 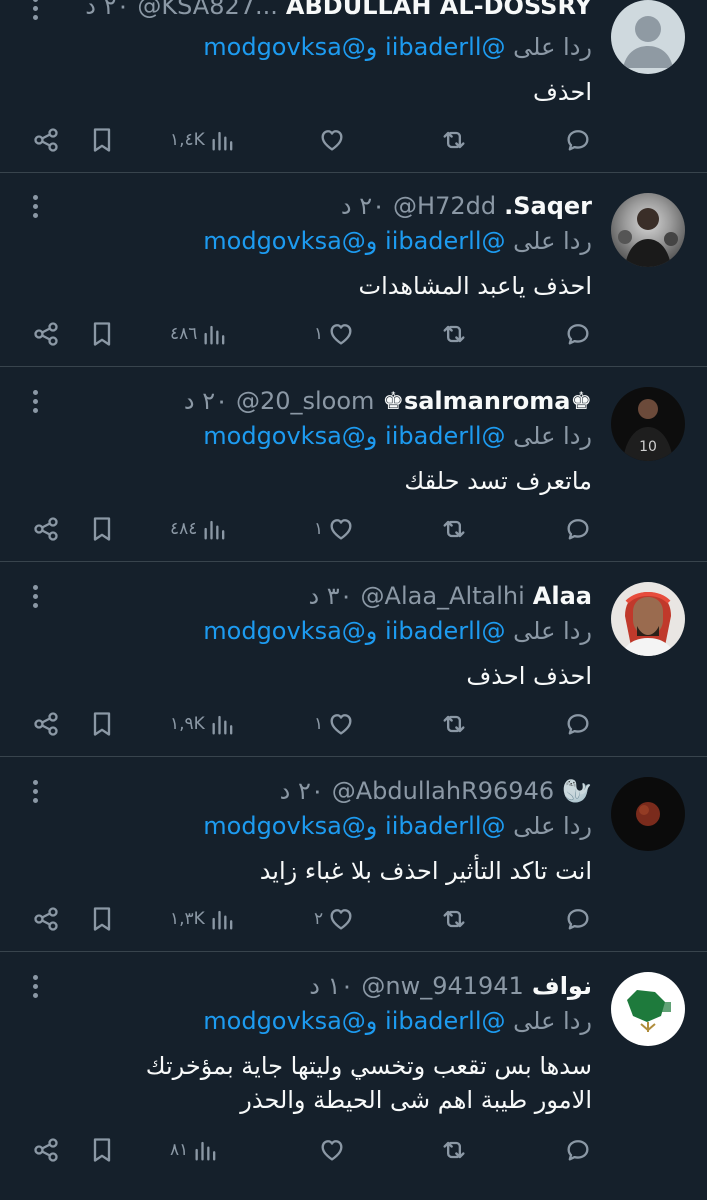 What do you see at coordinates (562, 596) in the screenshot?
I see `display-name: Alaa` at bounding box center [562, 596].